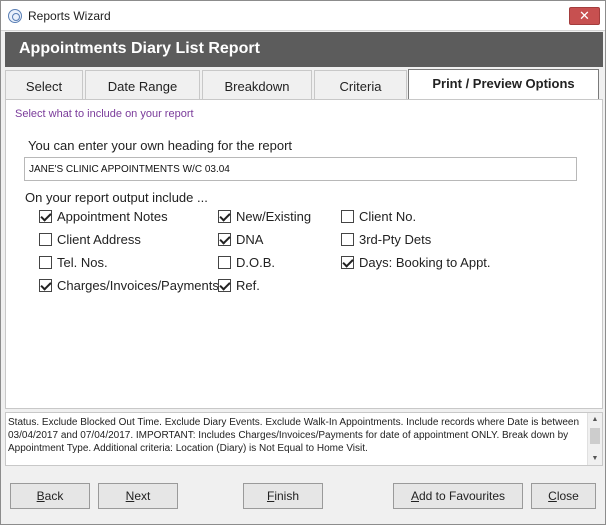 The image size is (606, 525). What do you see at coordinates (44, 84) in the screenshot?
I see `tab-select: Select` at bounding box center [44, 84].